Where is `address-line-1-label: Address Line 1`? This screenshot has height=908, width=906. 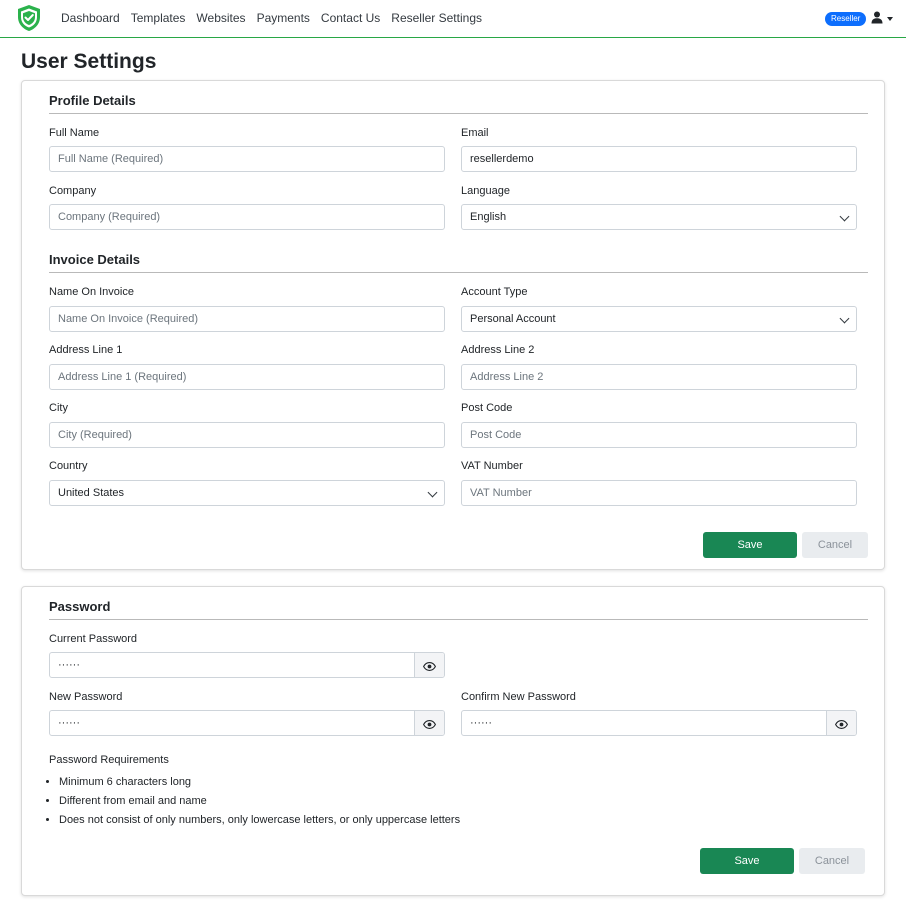
address-line-1-label: Address Line 1 is located at coordinates (86, 350).